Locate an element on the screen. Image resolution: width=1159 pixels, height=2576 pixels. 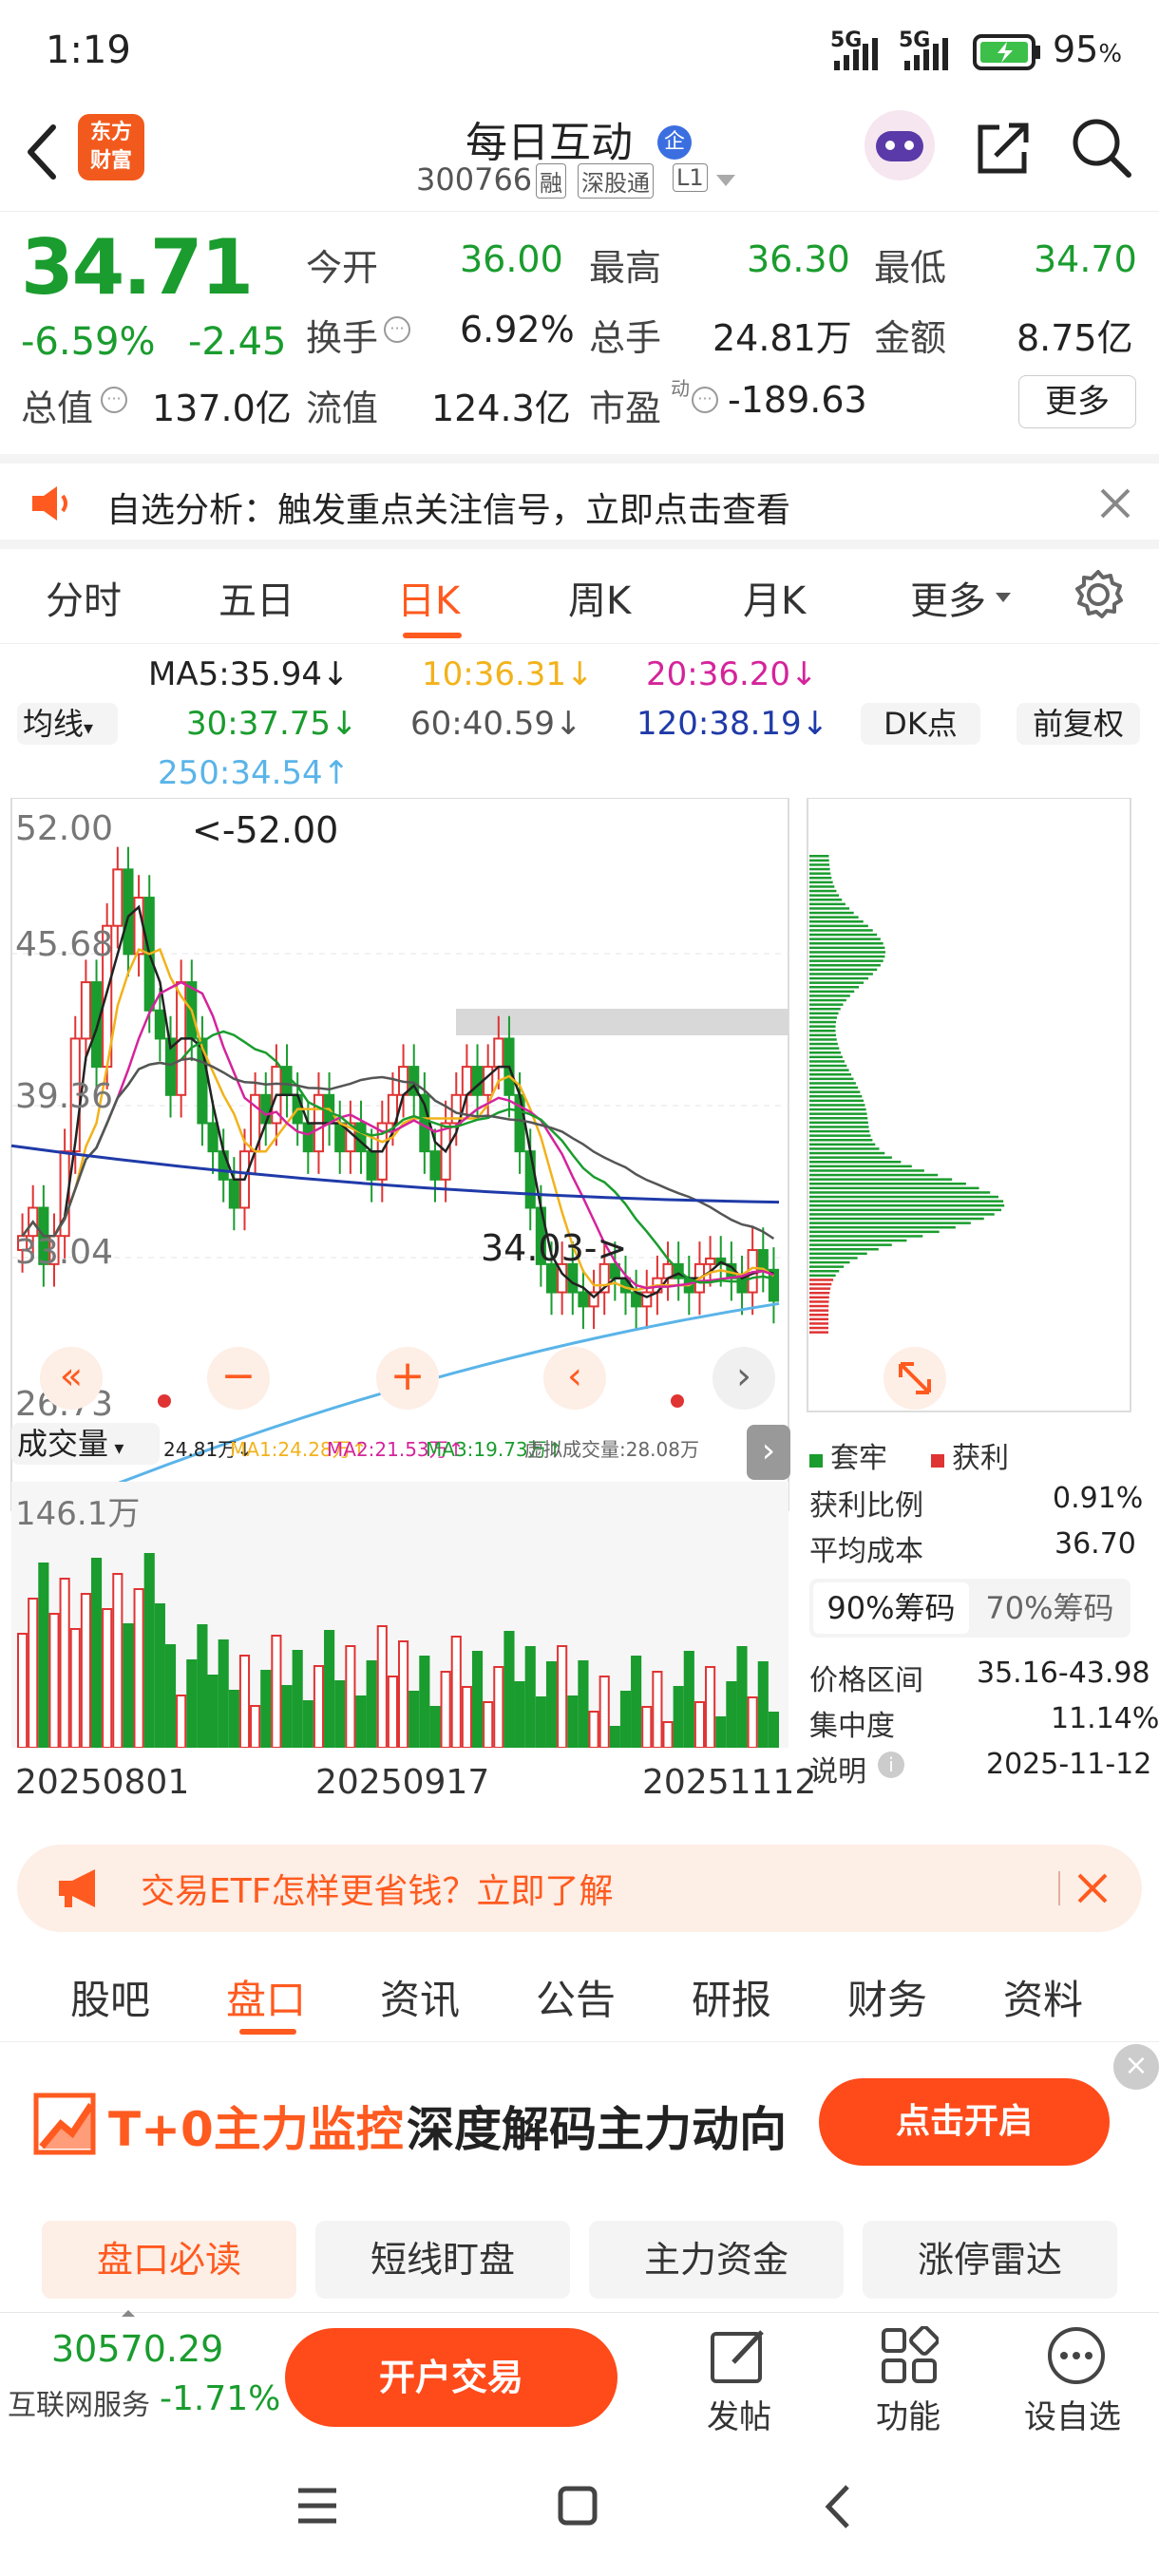
tab-profile: 资料 is located at coordinates (1043, 1997).